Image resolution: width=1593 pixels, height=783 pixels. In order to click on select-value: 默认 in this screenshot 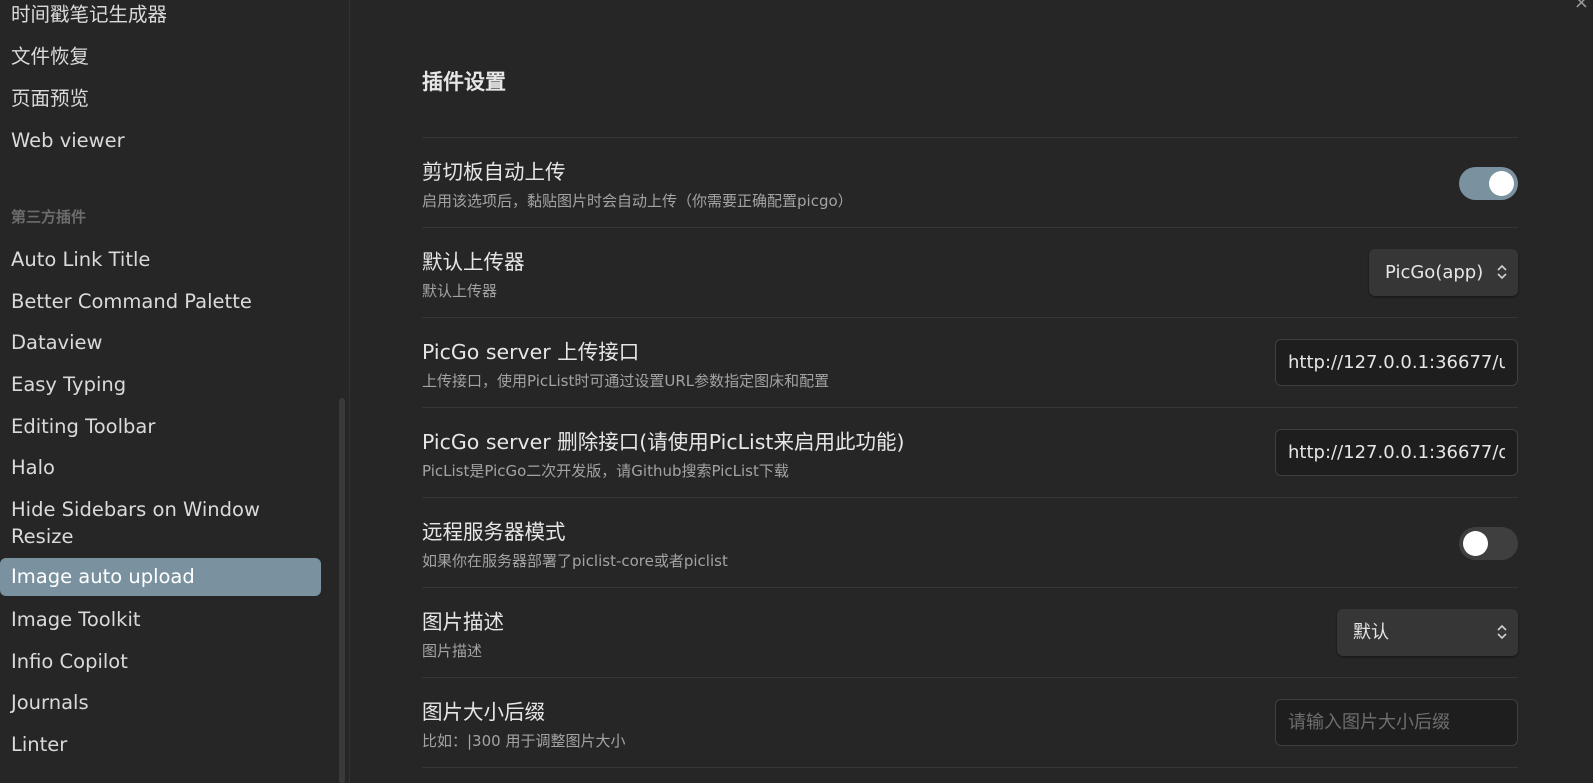, I will do `click(1371, 632)`.